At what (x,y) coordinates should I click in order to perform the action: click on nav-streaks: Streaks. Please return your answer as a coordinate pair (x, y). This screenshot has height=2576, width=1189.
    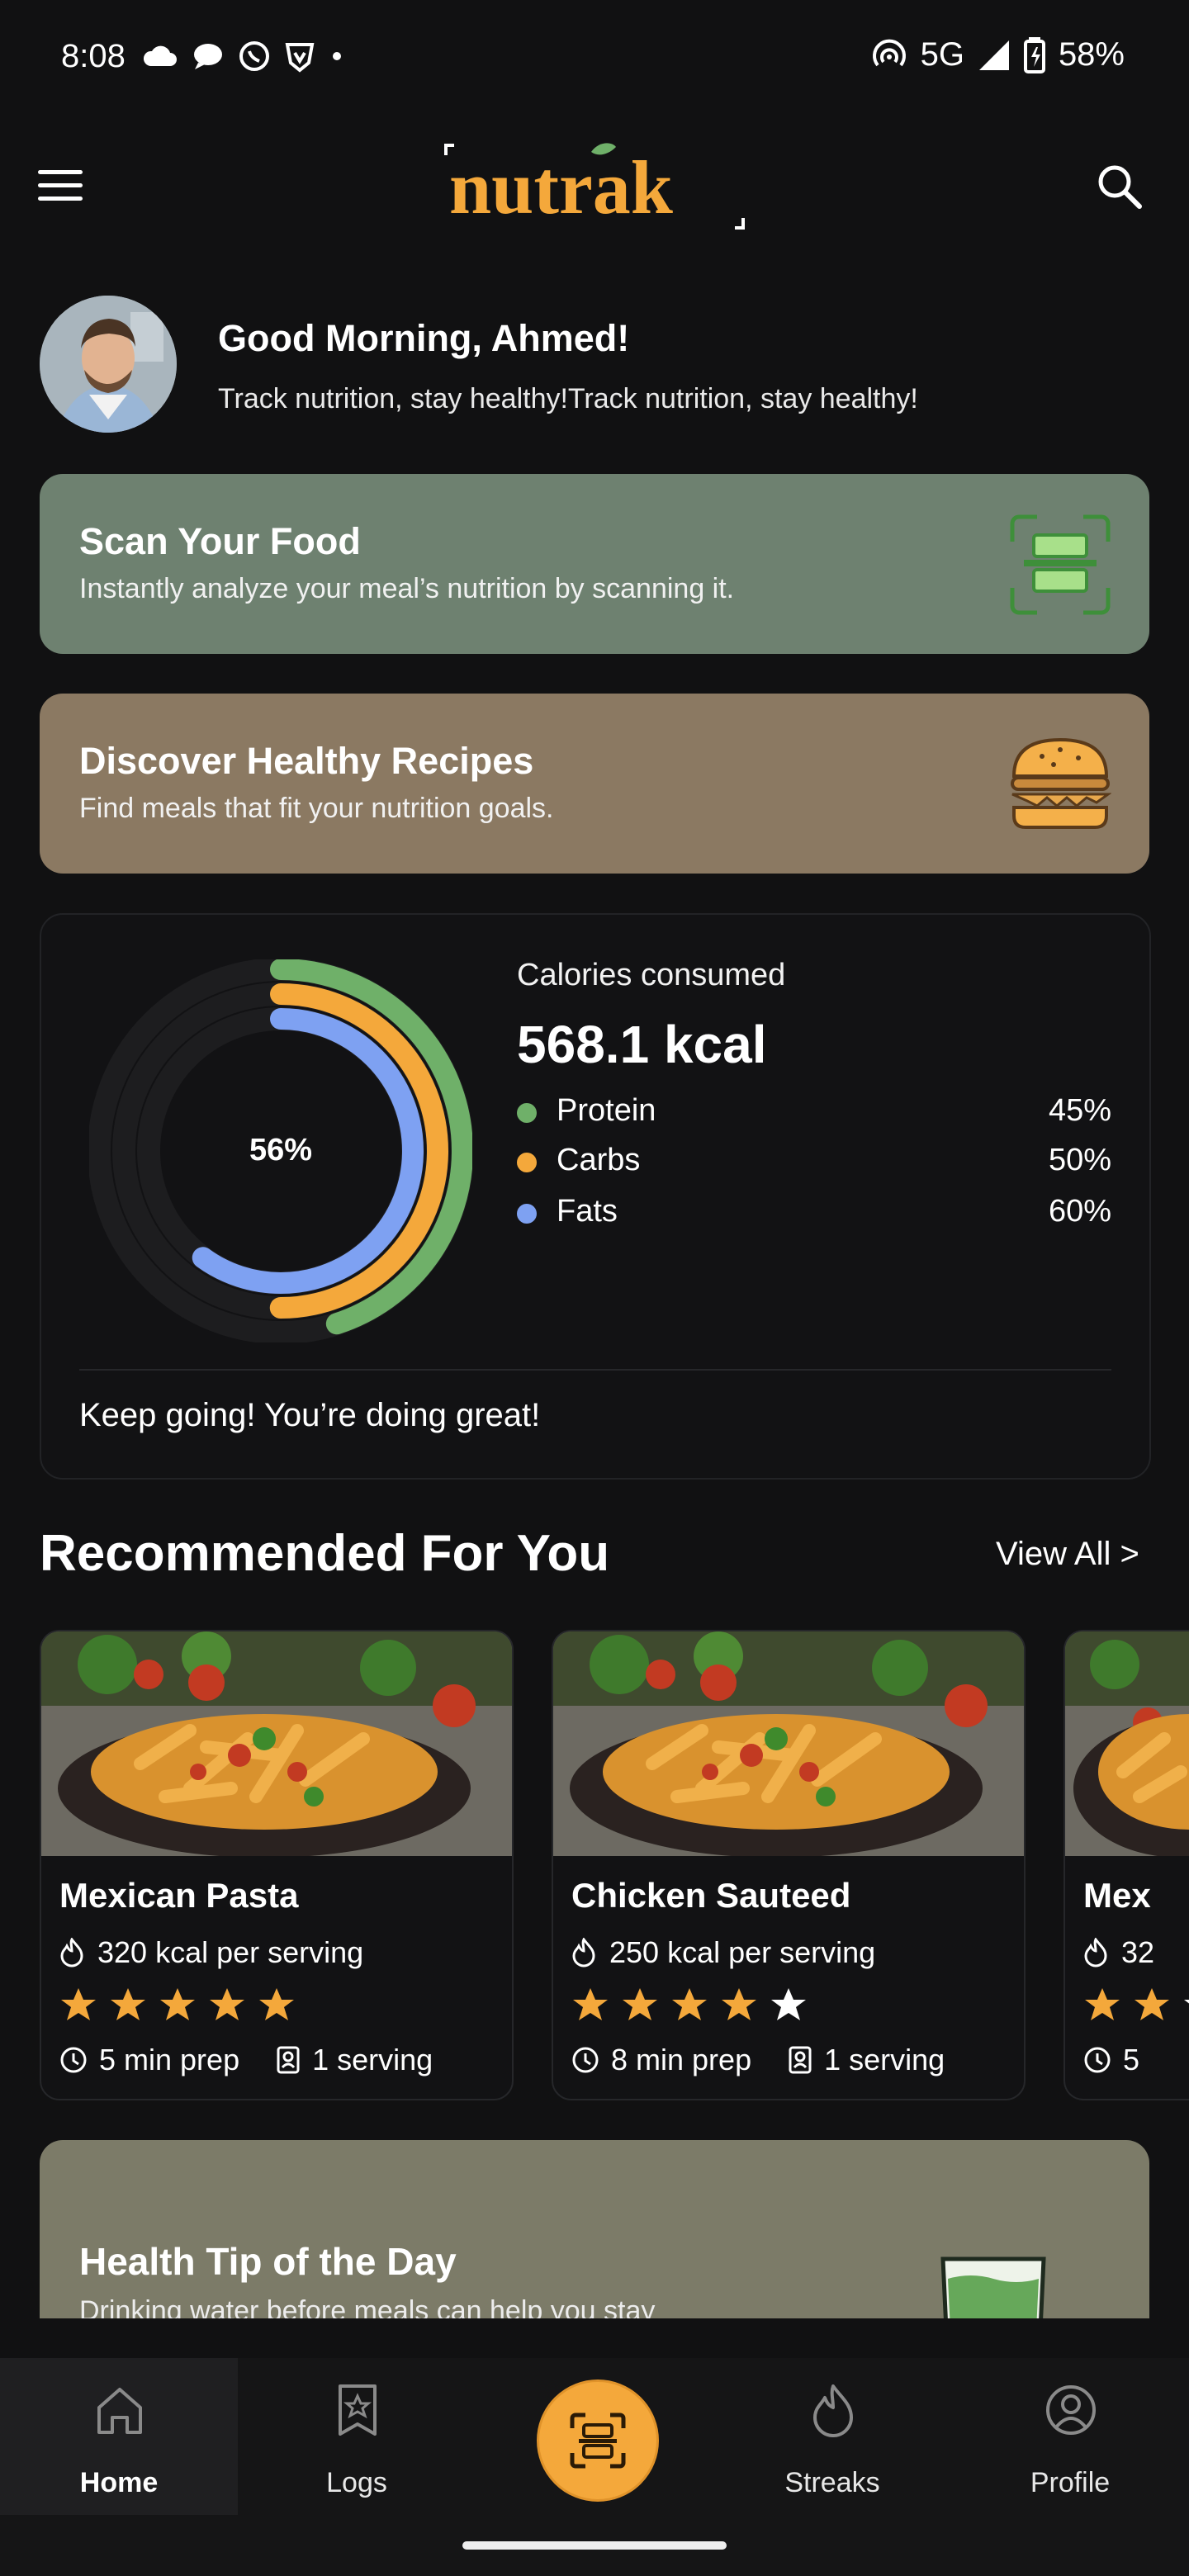
    Looking at the image, I should click on (832, 2436).